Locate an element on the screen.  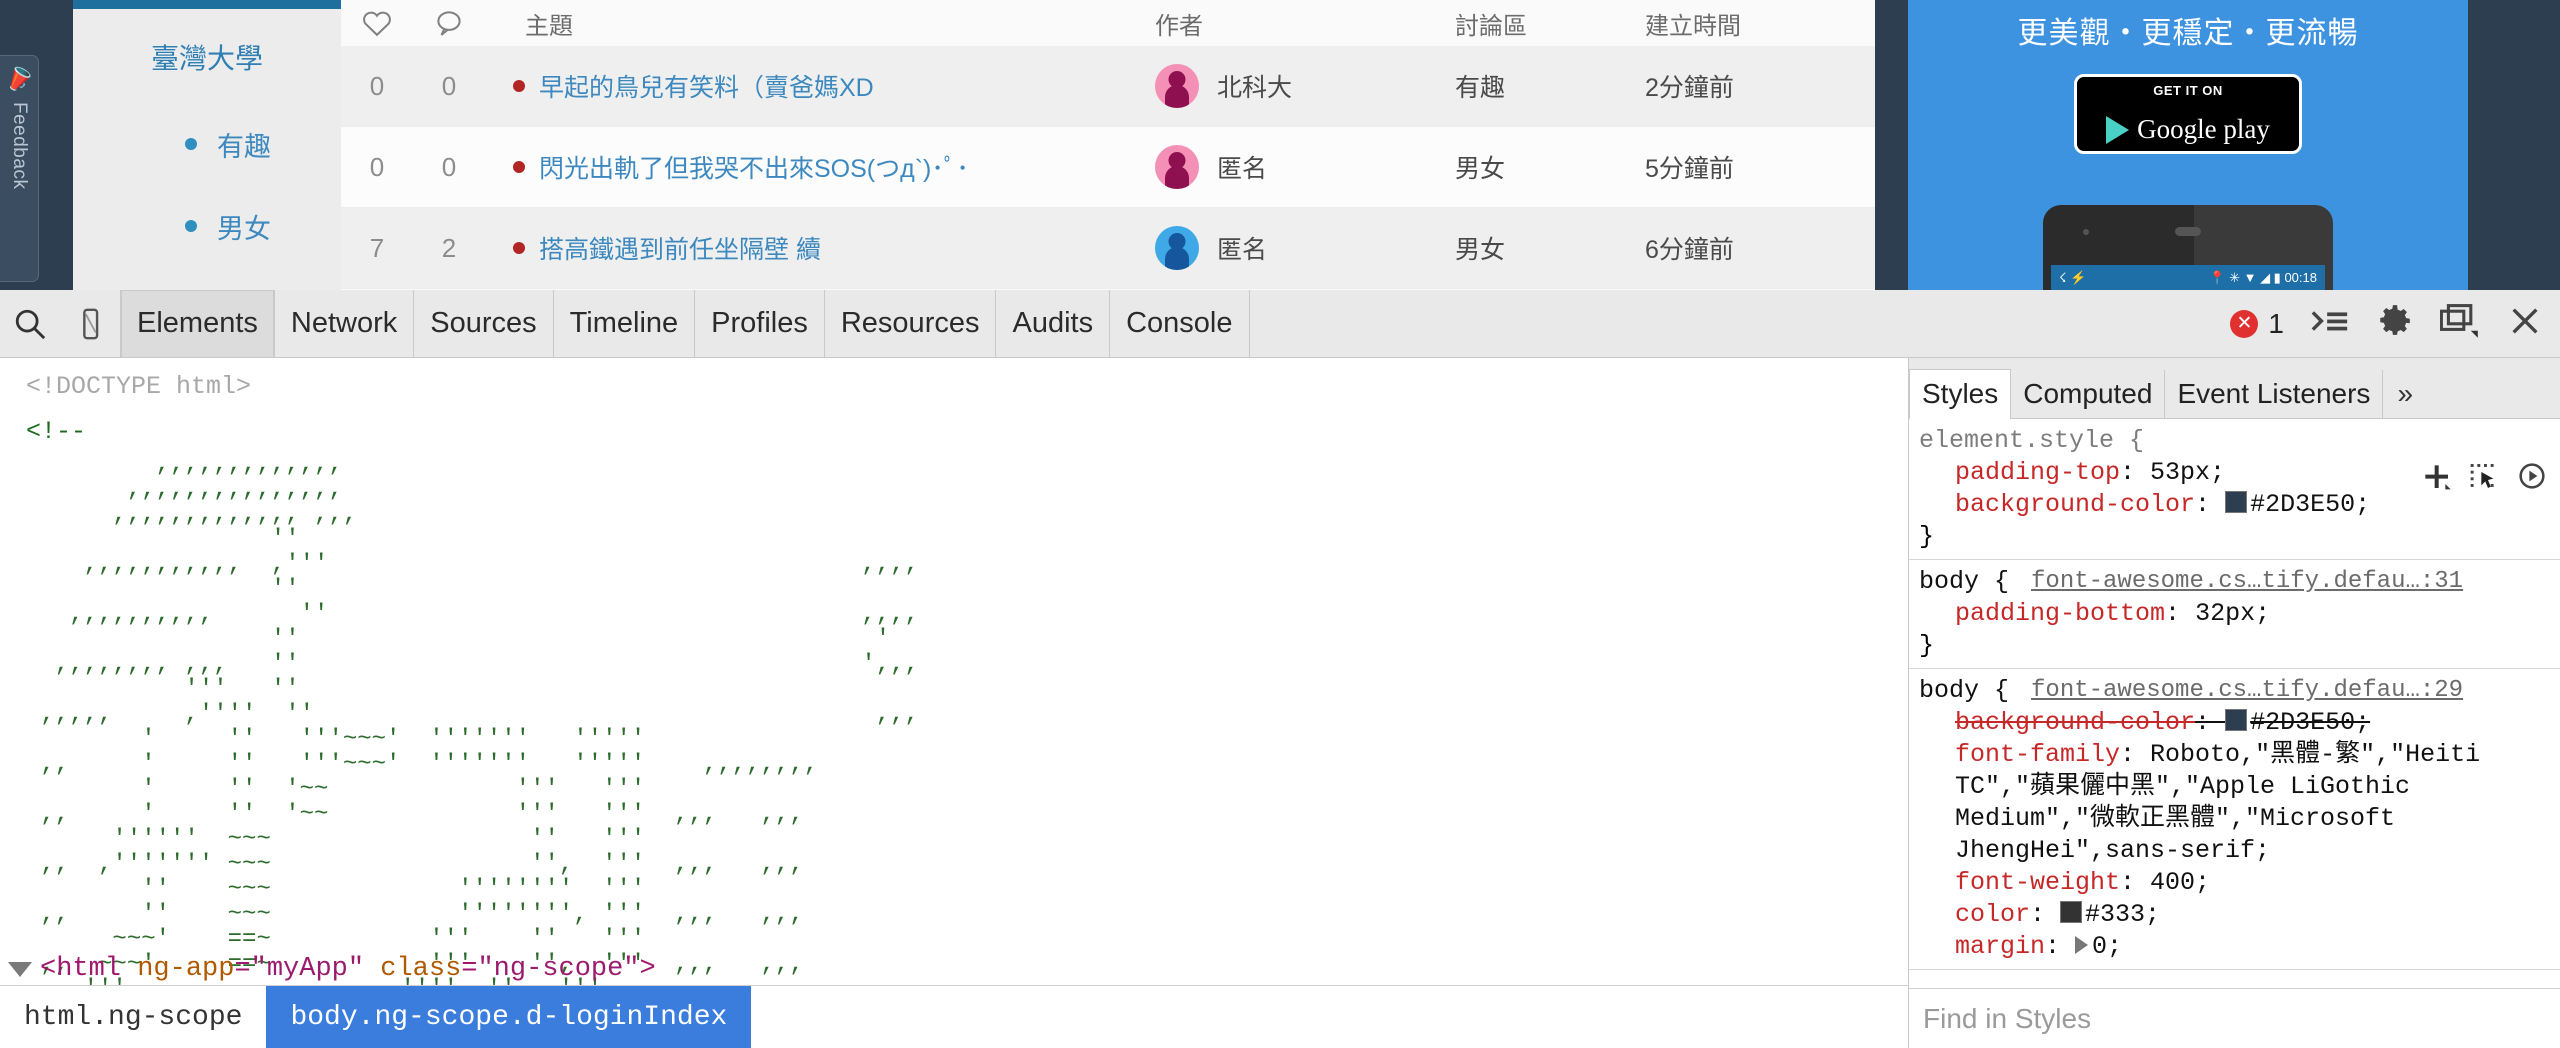
breadcrumb-item-body: body.ng-scope.d-loginIndex is located at coordinates (509, 1017).